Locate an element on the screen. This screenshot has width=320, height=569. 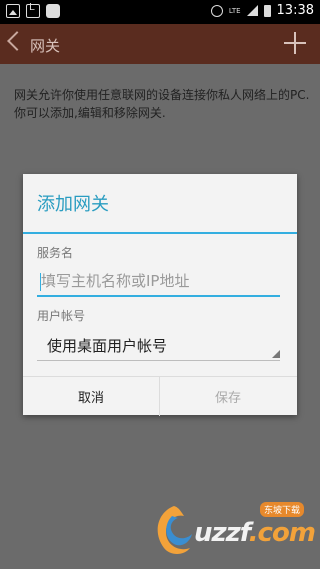
clock: 13:38 is located at coordinates (295, 10).